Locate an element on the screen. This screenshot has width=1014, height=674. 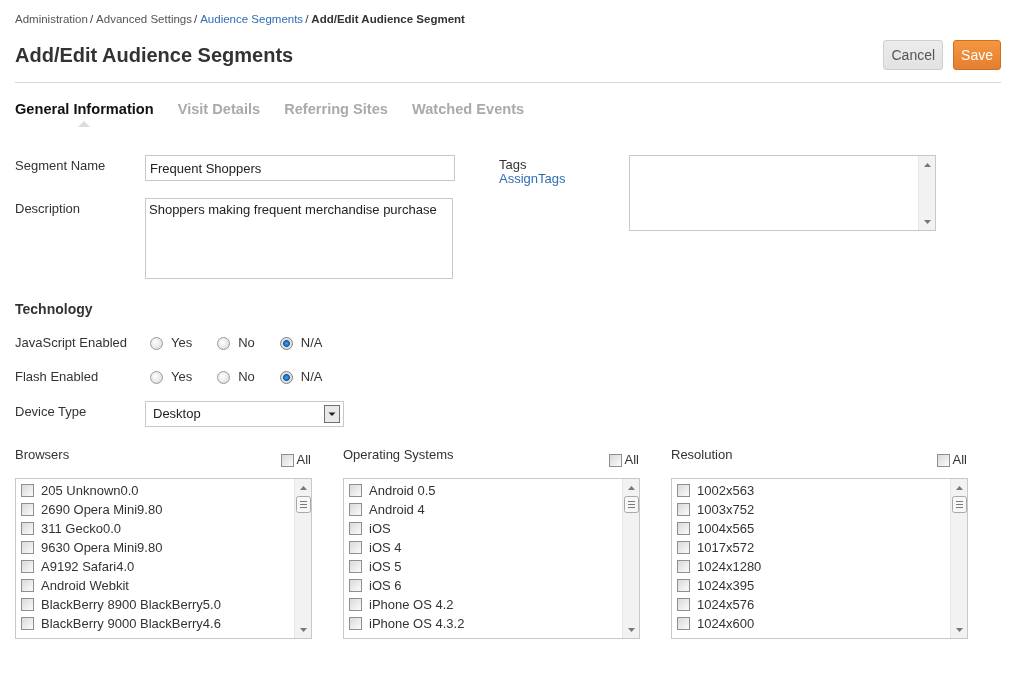
checkbox-label: 9630 Opera Mini9.80 is located at coordinates (102, 547).